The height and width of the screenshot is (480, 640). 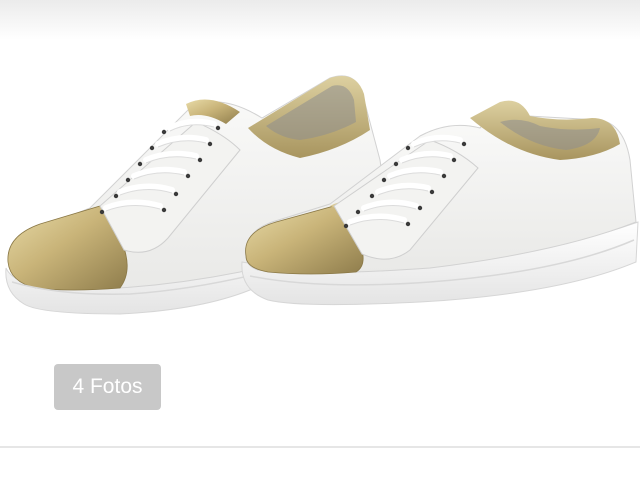 What do you see at coordinates (320, 464) in the screenshot?
I see `bottom-area` at bounding box center [320, 464].